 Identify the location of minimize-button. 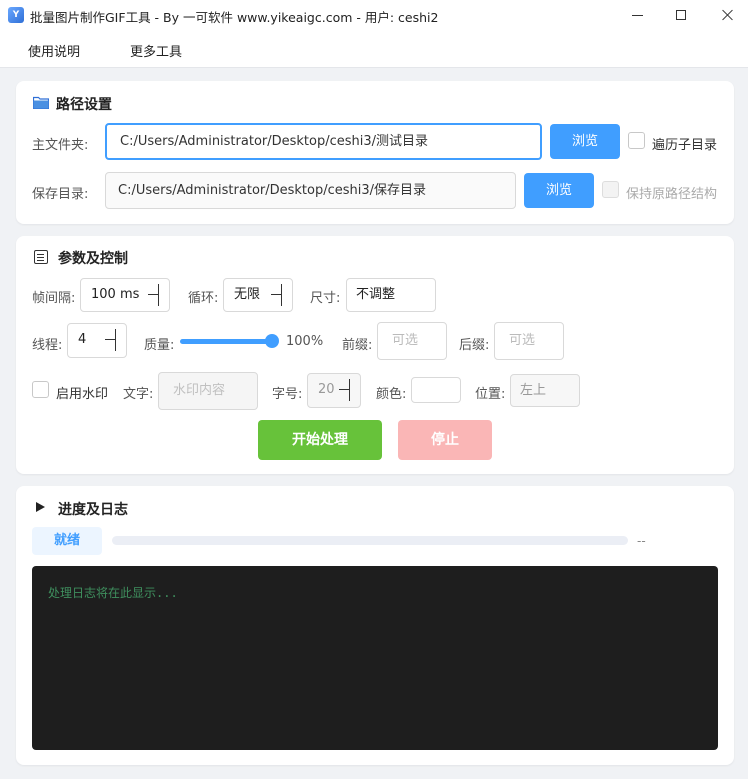
(637, 15).